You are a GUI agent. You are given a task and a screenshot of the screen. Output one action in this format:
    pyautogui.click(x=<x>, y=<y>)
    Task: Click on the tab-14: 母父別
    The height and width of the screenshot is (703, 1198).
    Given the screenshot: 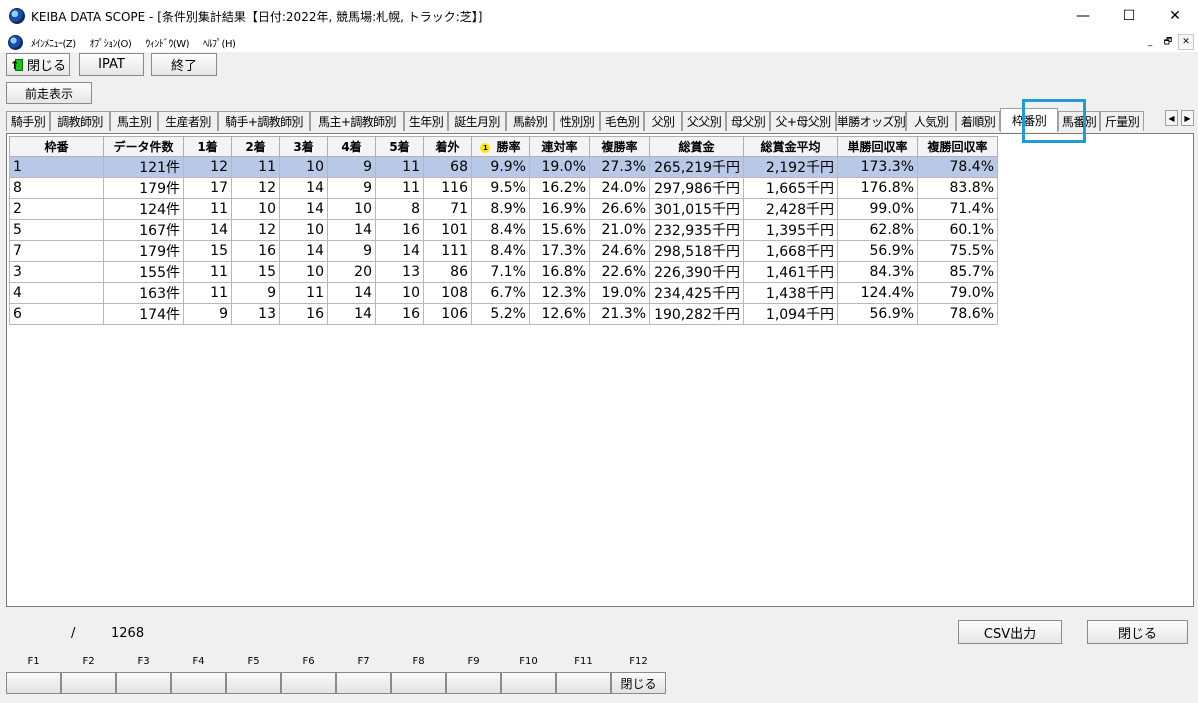 What is the action you would take?
    pyautogui.click(x=748, y=121)
    